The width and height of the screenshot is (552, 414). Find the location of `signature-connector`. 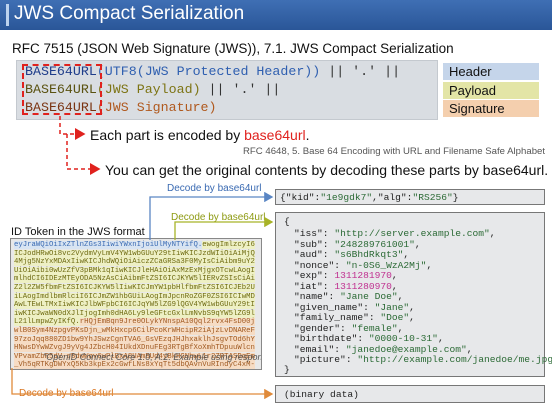

signature-connector is located at coordinates (142, 384).